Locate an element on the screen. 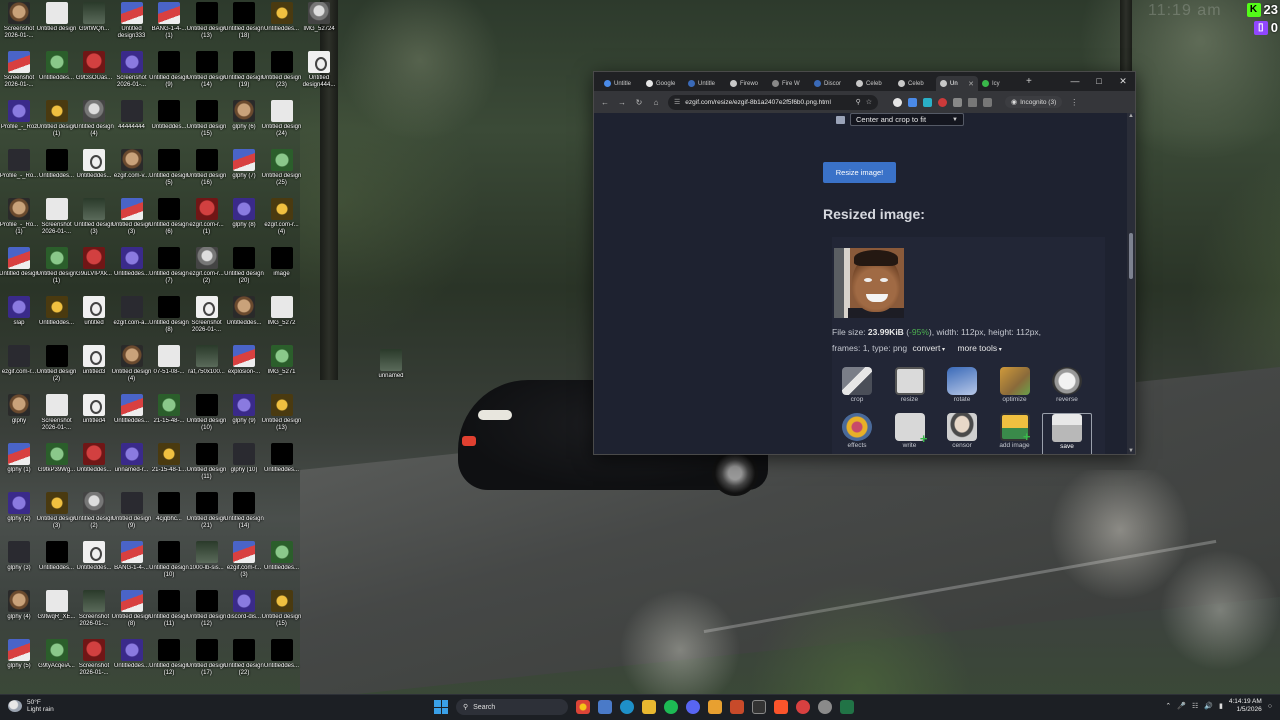  browser-tab: Untitle is located at coordinates (621, 83).